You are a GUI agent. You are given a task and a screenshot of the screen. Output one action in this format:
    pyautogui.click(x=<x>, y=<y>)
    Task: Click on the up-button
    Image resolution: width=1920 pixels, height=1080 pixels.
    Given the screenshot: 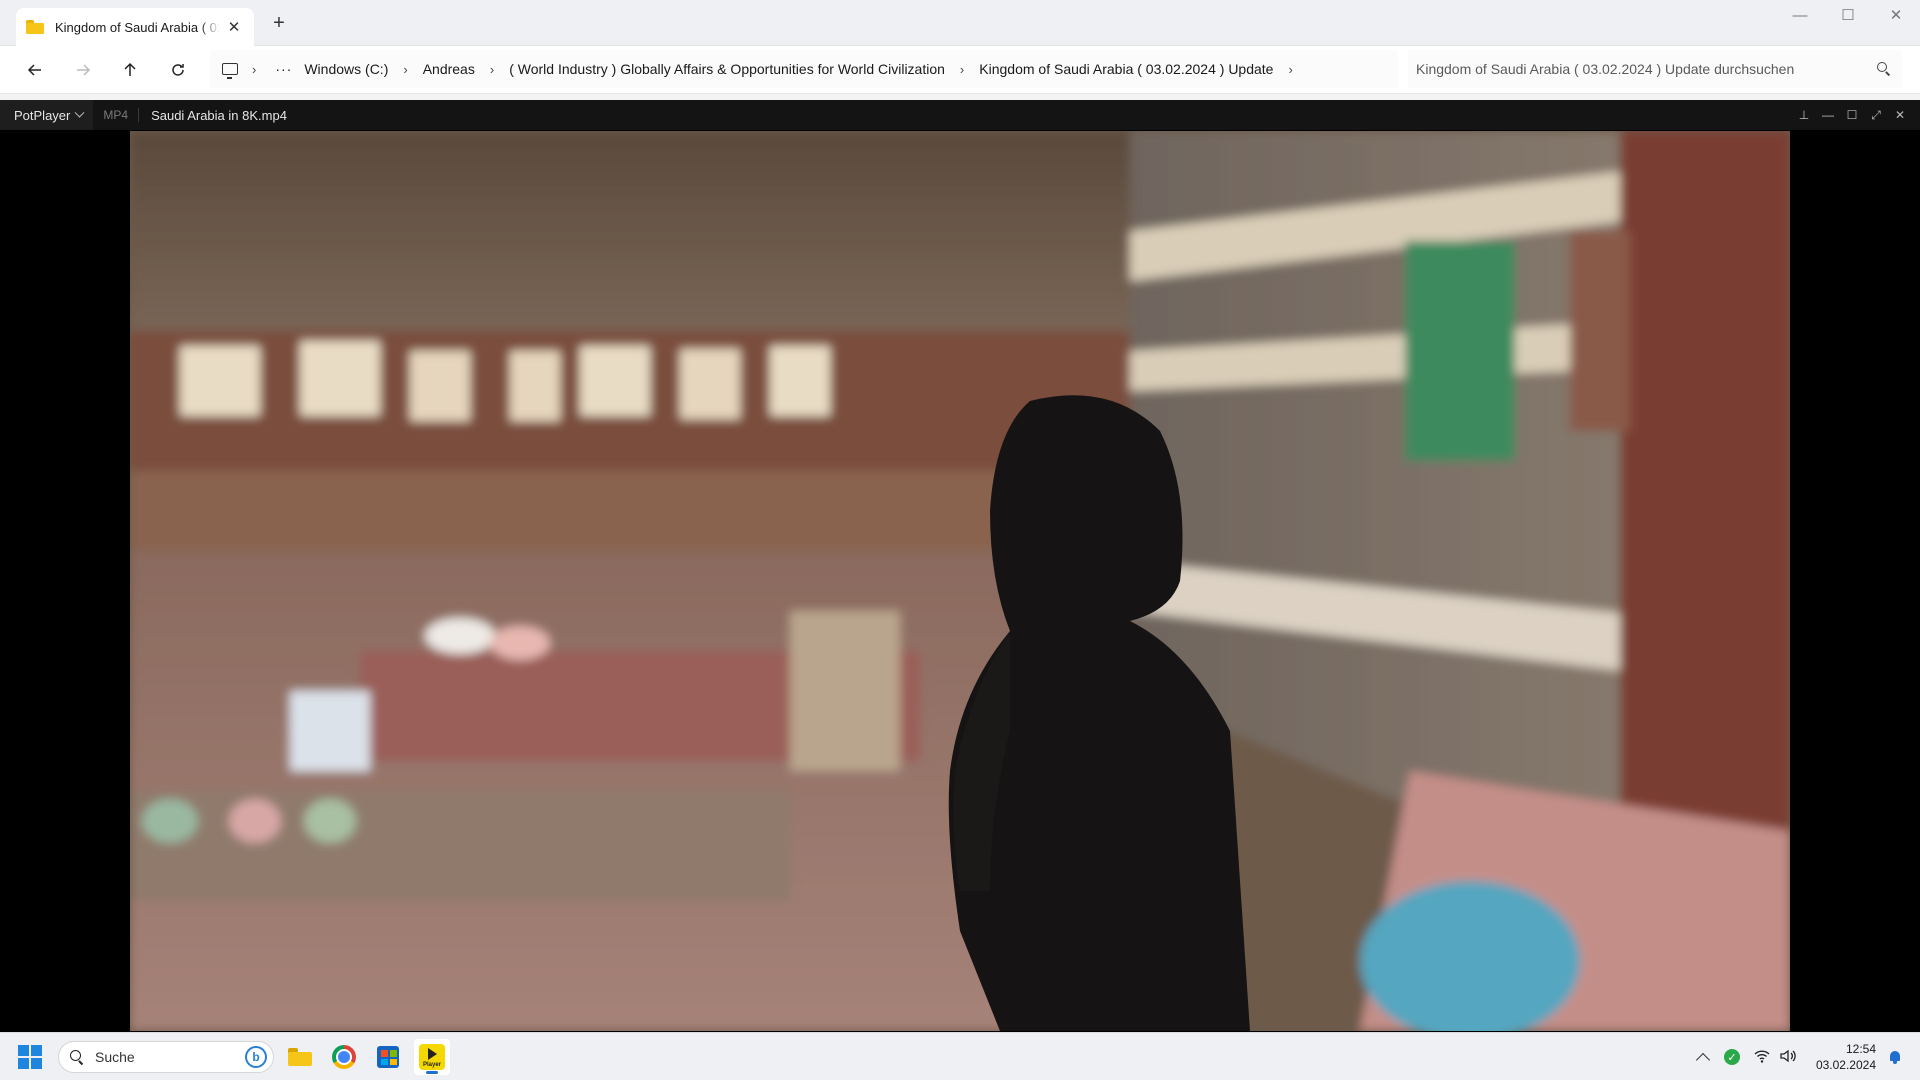 What is the action you would take?
    pyautogui.click(x=130, y=70)
    